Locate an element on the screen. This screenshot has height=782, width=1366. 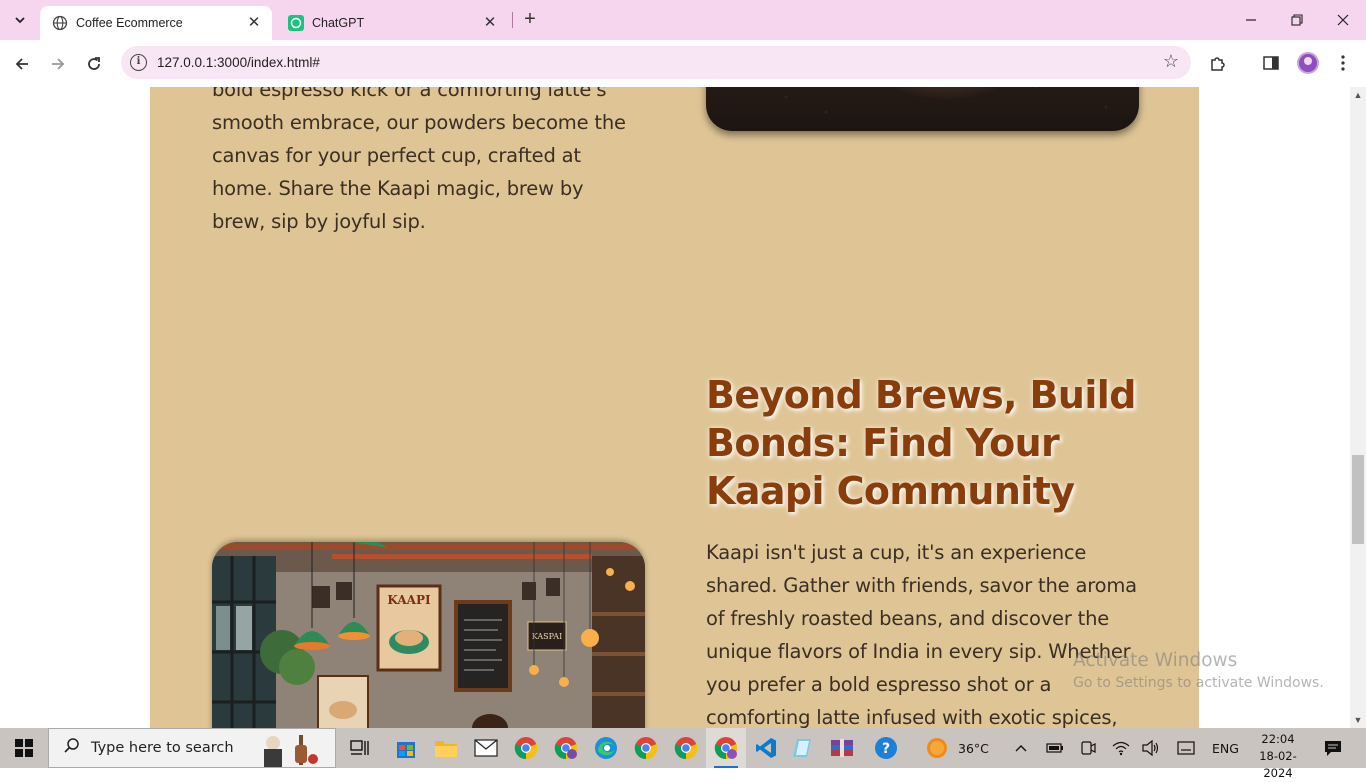
tab-title: Coffee Ecommerce is located at coordinates (129, 23).